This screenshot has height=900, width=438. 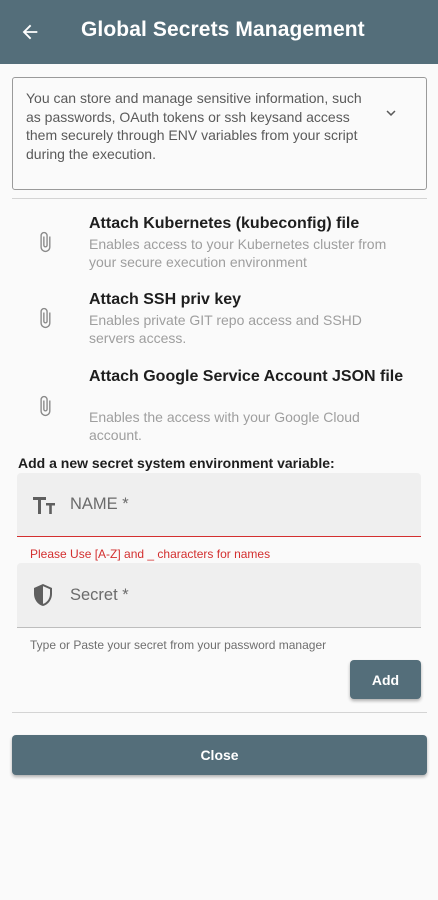 I want to click on name-input, so click(x=235, y=504).